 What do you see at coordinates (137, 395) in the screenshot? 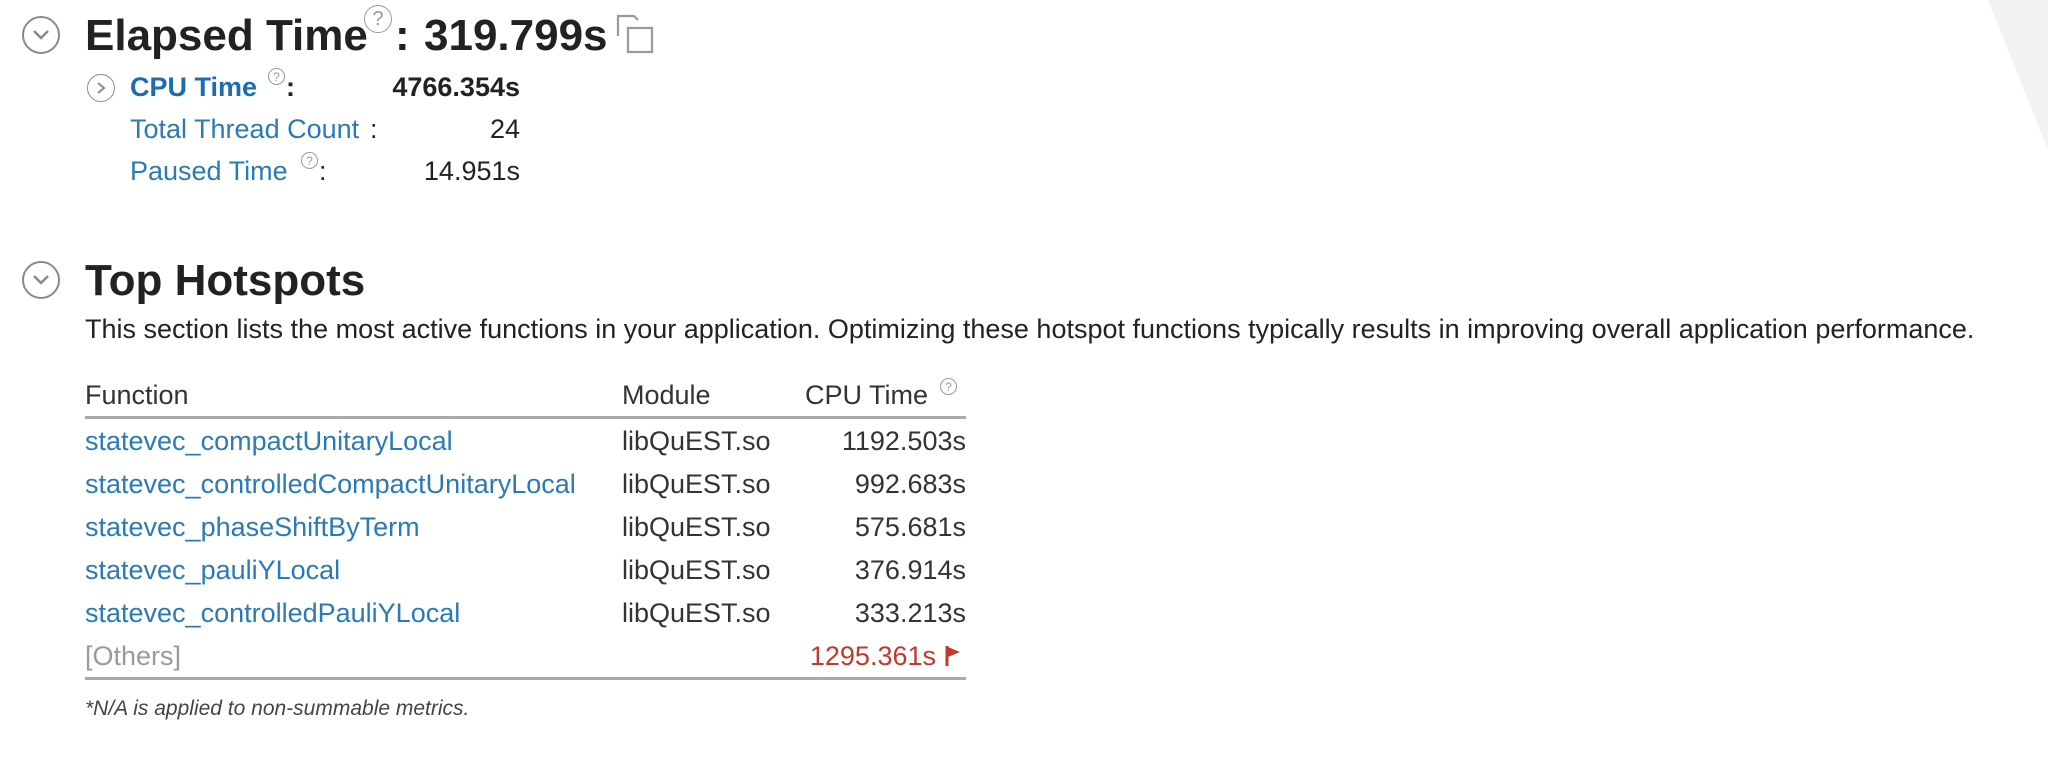
I see `column-header-function: Function` at bounding box center [137, 395].